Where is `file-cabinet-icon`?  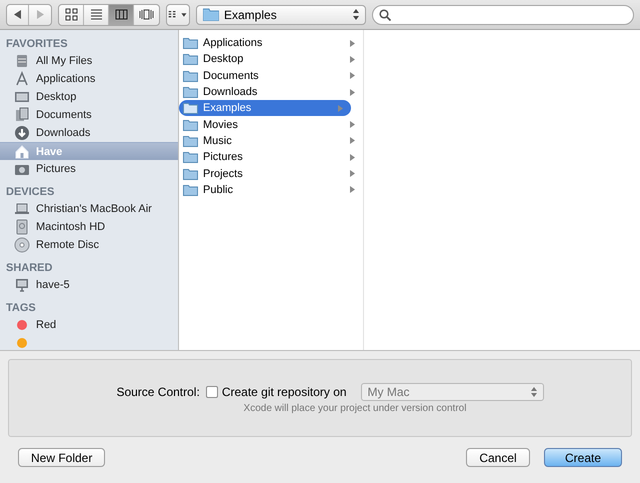
file-cabinet-icon is located at coordinates (22, 61).